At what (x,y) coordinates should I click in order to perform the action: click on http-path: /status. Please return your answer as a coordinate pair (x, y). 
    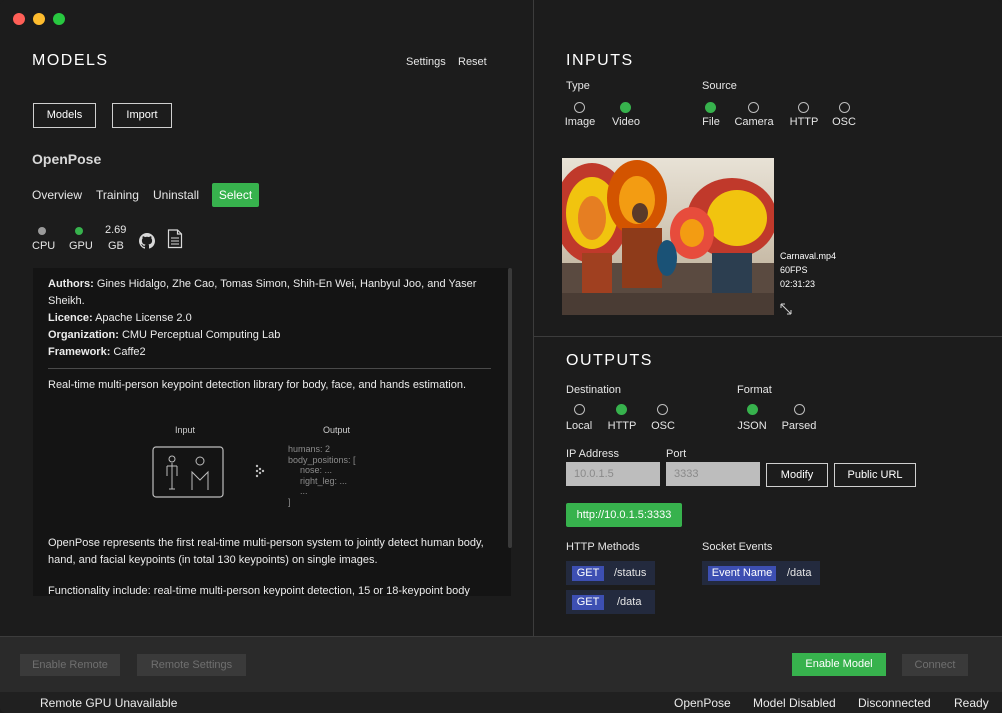
    Looking at the image, I should click on (630, 573).